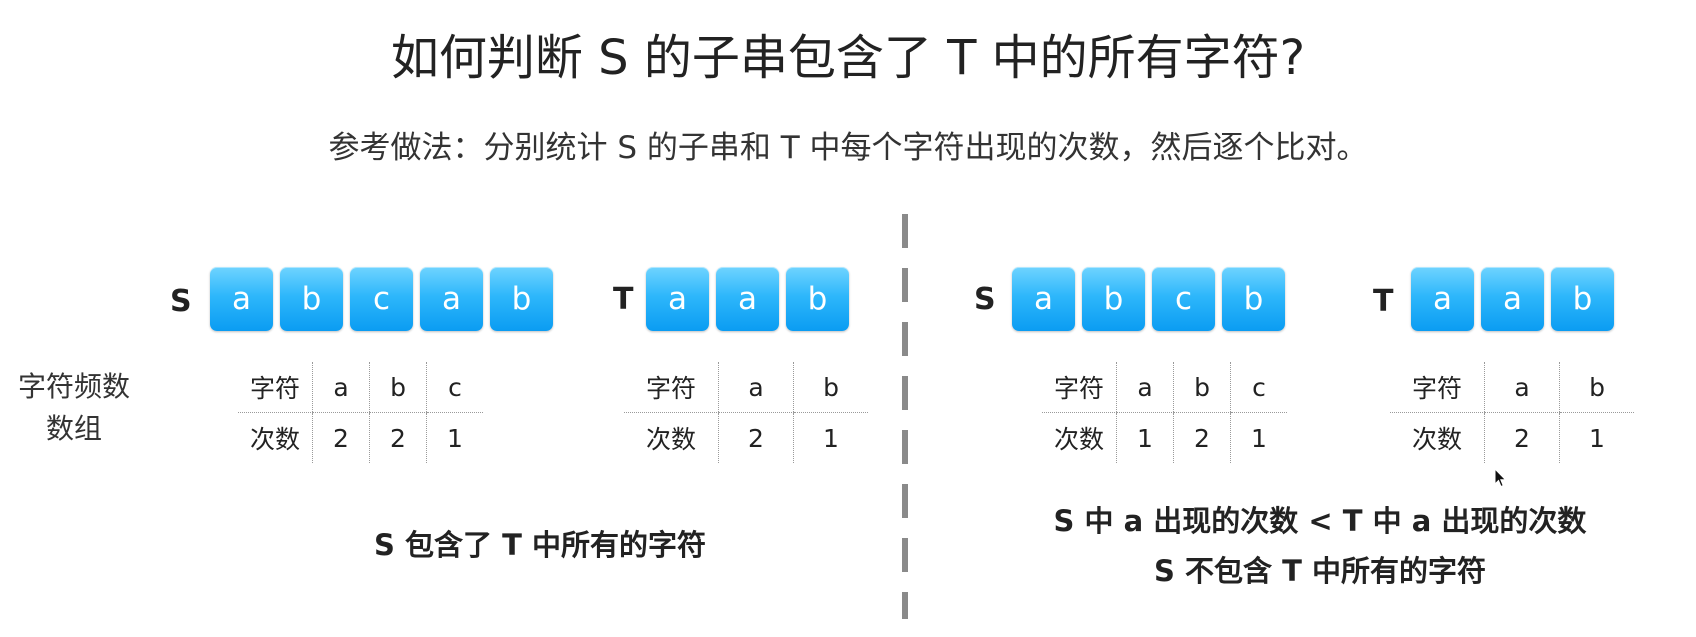 This screenshot has width=1696, height=637. I want to click on right-s-frequency-table: 字符 a b c 次数 1 2 1, so click(1164, 412).